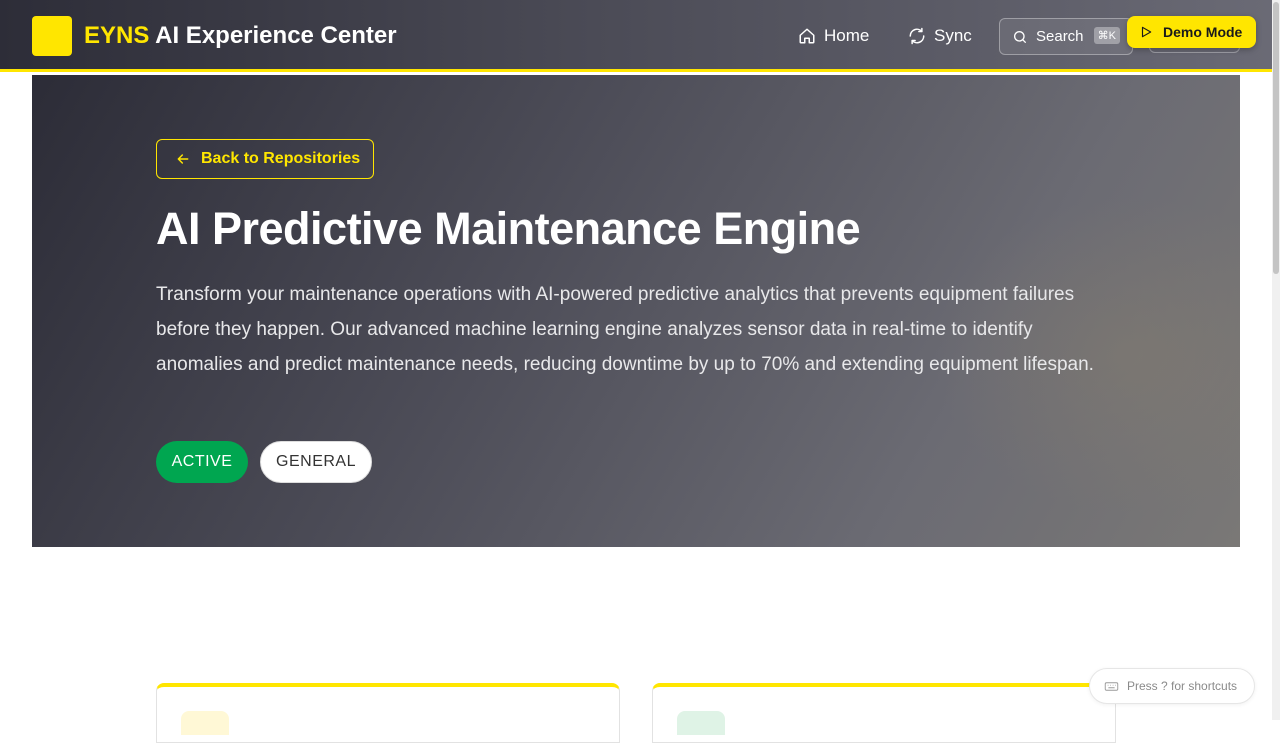 This screenshot has height=743, width=1280. I want to click on back-to-repositories-button: Back to Repositories, so click(265, 159).